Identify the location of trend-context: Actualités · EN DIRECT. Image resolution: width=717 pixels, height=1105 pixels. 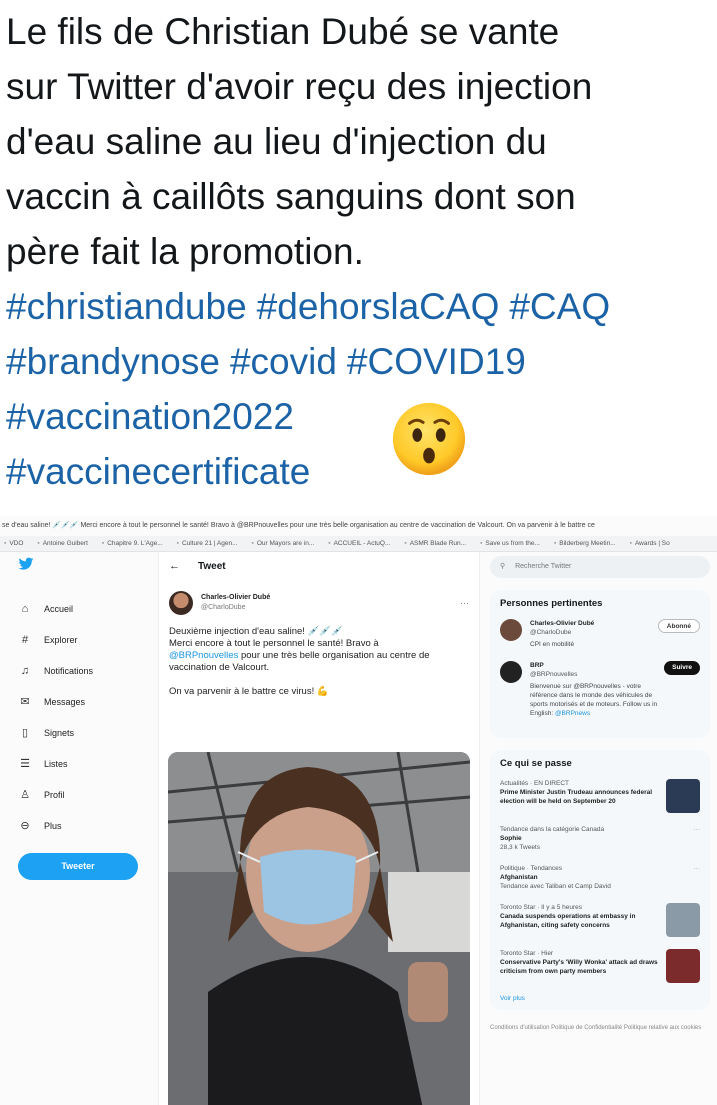
(534, 783).